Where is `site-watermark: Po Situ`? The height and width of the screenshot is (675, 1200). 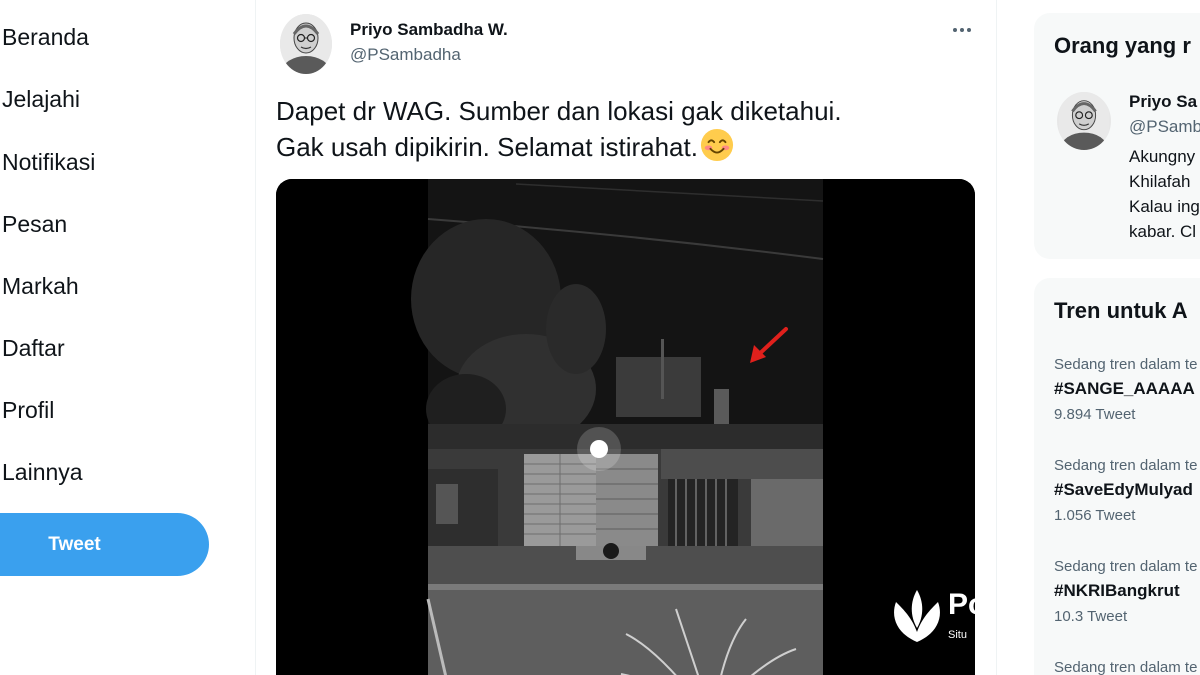 site-watermark: Po Situ is located at coordinates (1044, 618).